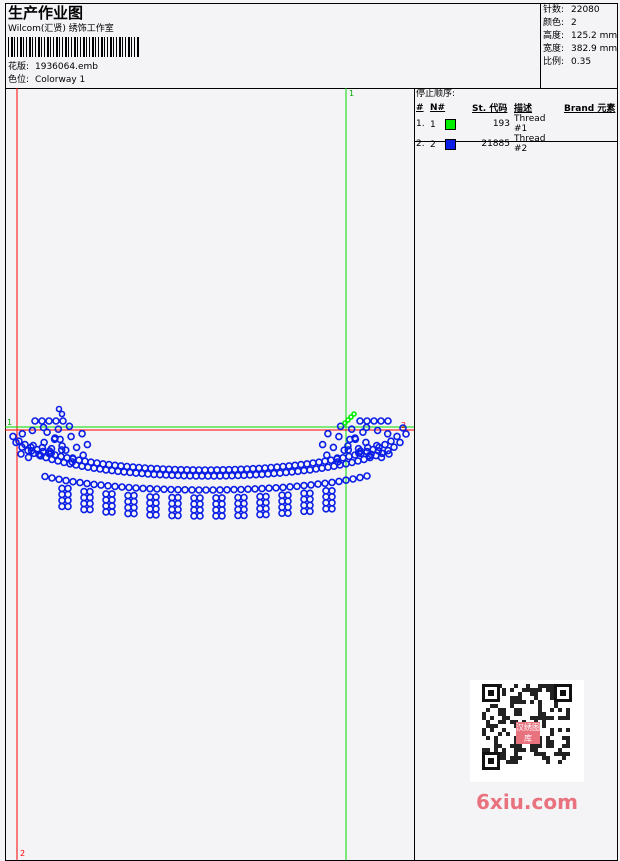  Describe the element at coordinates (590, 107) in the screenshot. I see `col-brand: Brand 元素` at that location.